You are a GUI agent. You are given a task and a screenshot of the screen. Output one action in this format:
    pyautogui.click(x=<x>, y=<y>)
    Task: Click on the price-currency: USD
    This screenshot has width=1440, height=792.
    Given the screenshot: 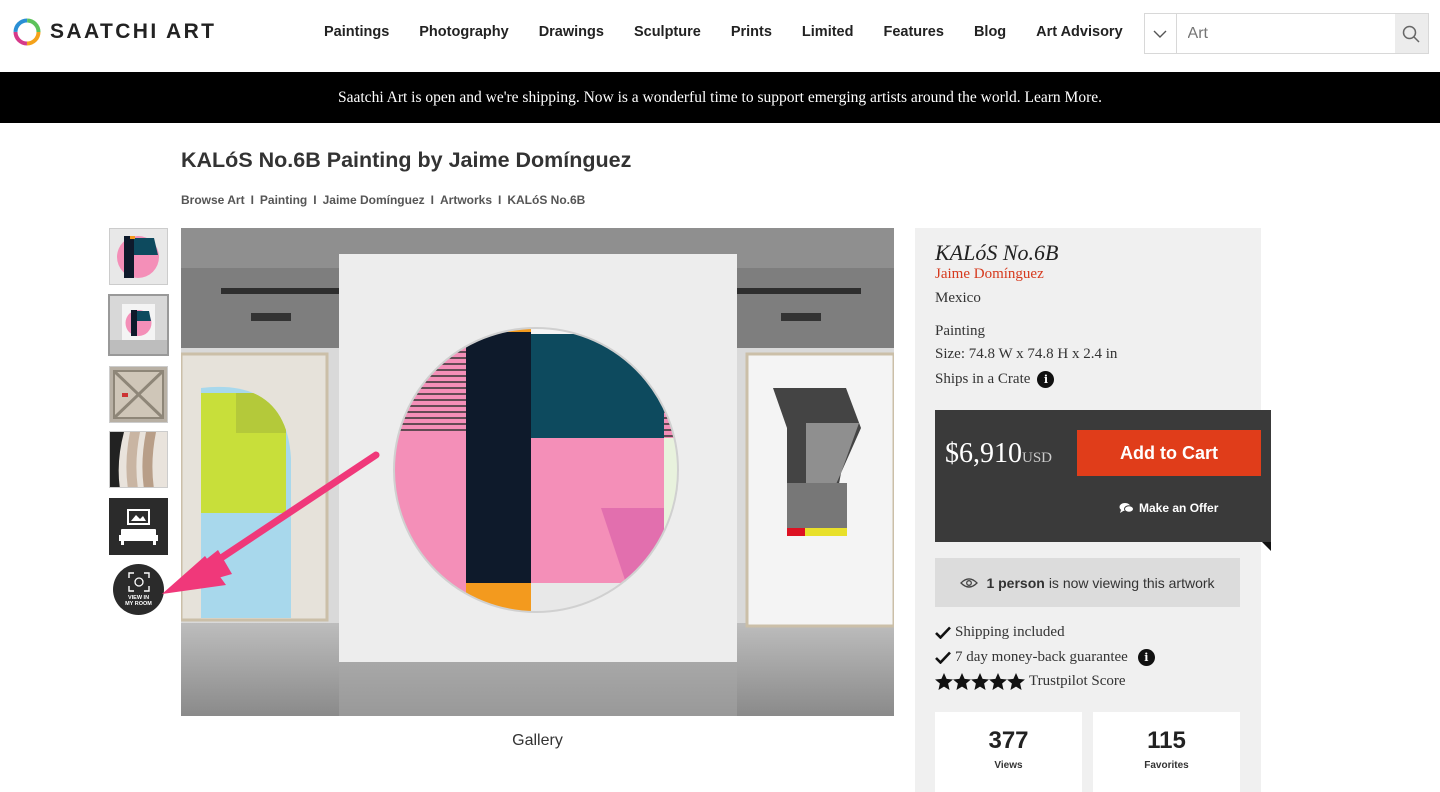 What is the action you would take?
    pyautogui.click(x=1037, y=458)
    